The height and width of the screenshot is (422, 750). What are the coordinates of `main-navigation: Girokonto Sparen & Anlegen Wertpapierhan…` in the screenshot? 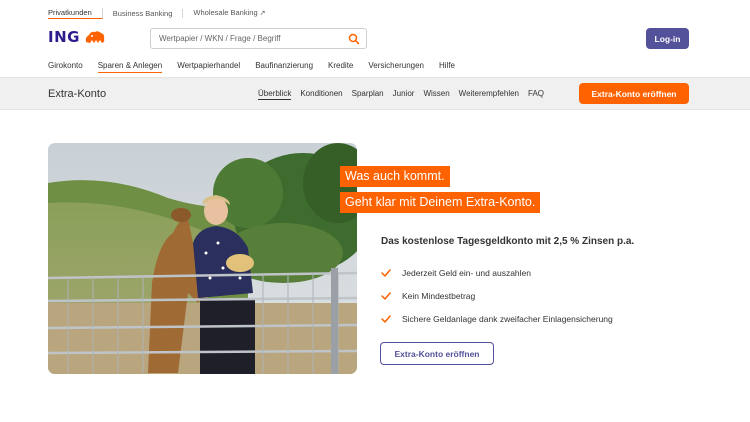 It's located at (259, 67).